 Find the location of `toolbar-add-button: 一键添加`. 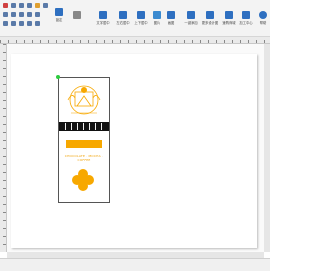

toolbar-add-button: 一键添加 is located at coordinates (191, 22).